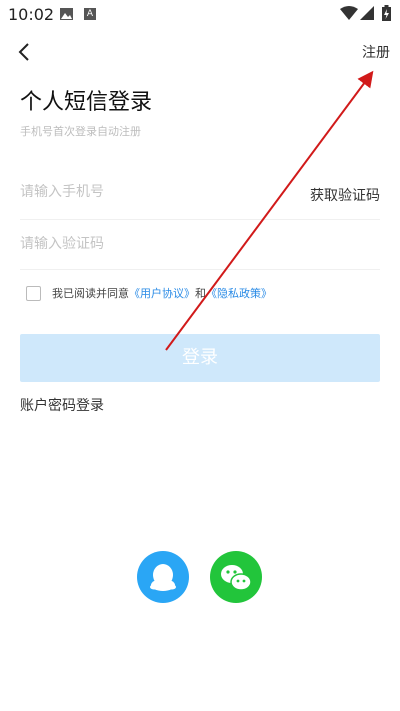 This screenshot has height=711, width=400. I want to click on agreement-prefix: 我已阅读并同意, so click(90, 293).